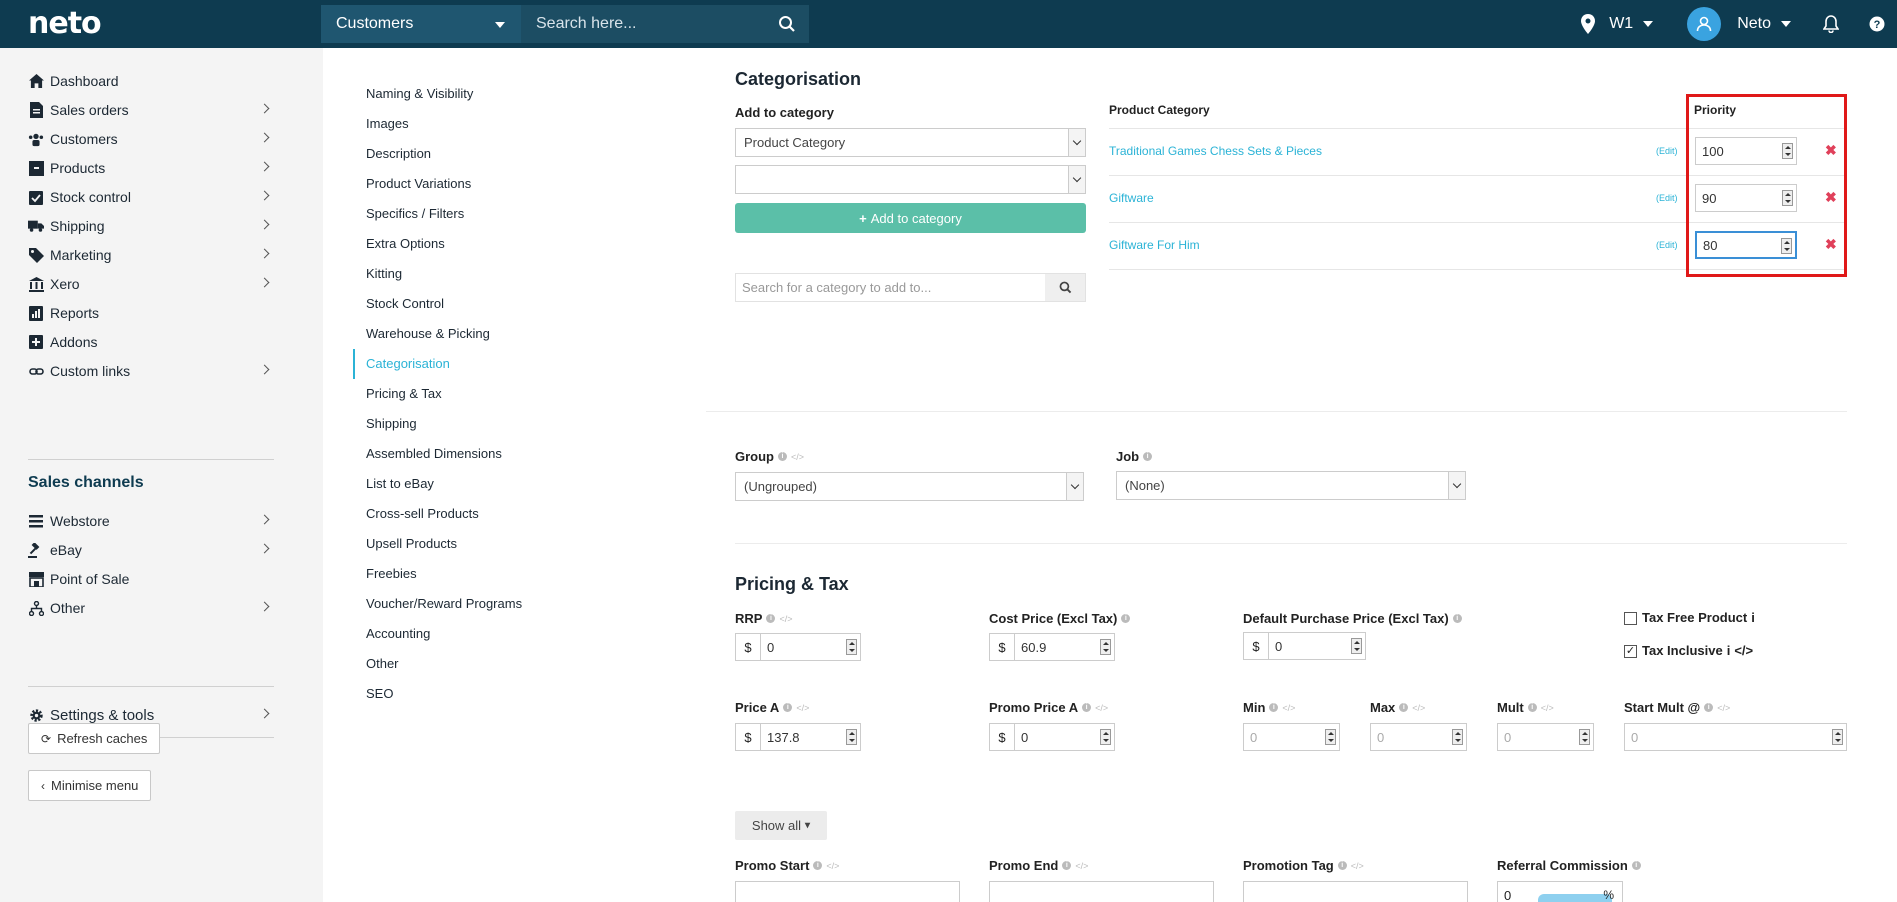 The width and height of the screenshot is (1897, 902). I want to click on promo-end-input, so click(1101, 891).